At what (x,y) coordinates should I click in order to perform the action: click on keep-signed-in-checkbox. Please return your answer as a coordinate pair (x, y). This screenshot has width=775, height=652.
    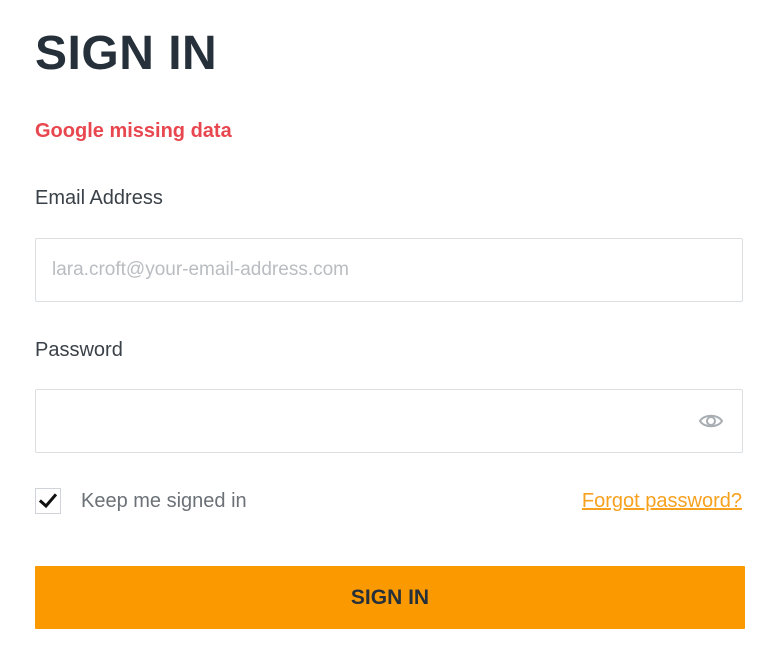
    Looking at the image, I should click on (48, 501).